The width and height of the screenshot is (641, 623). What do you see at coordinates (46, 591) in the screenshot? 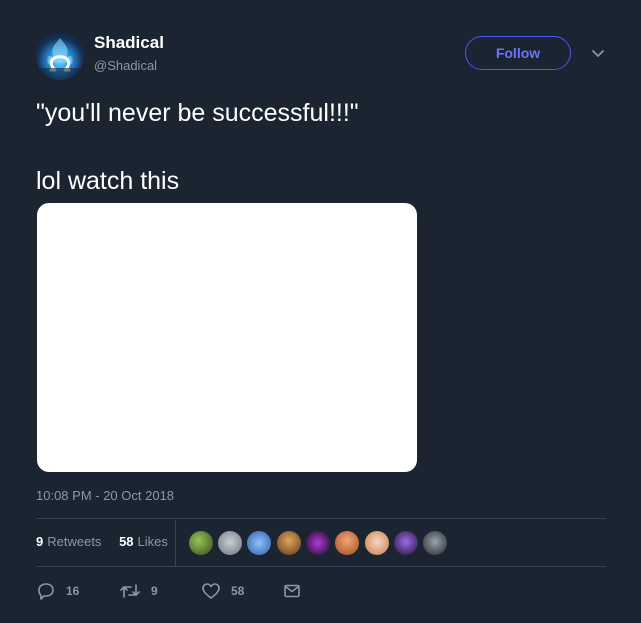
I see `reply-icon` at bounding box center [46, 591].